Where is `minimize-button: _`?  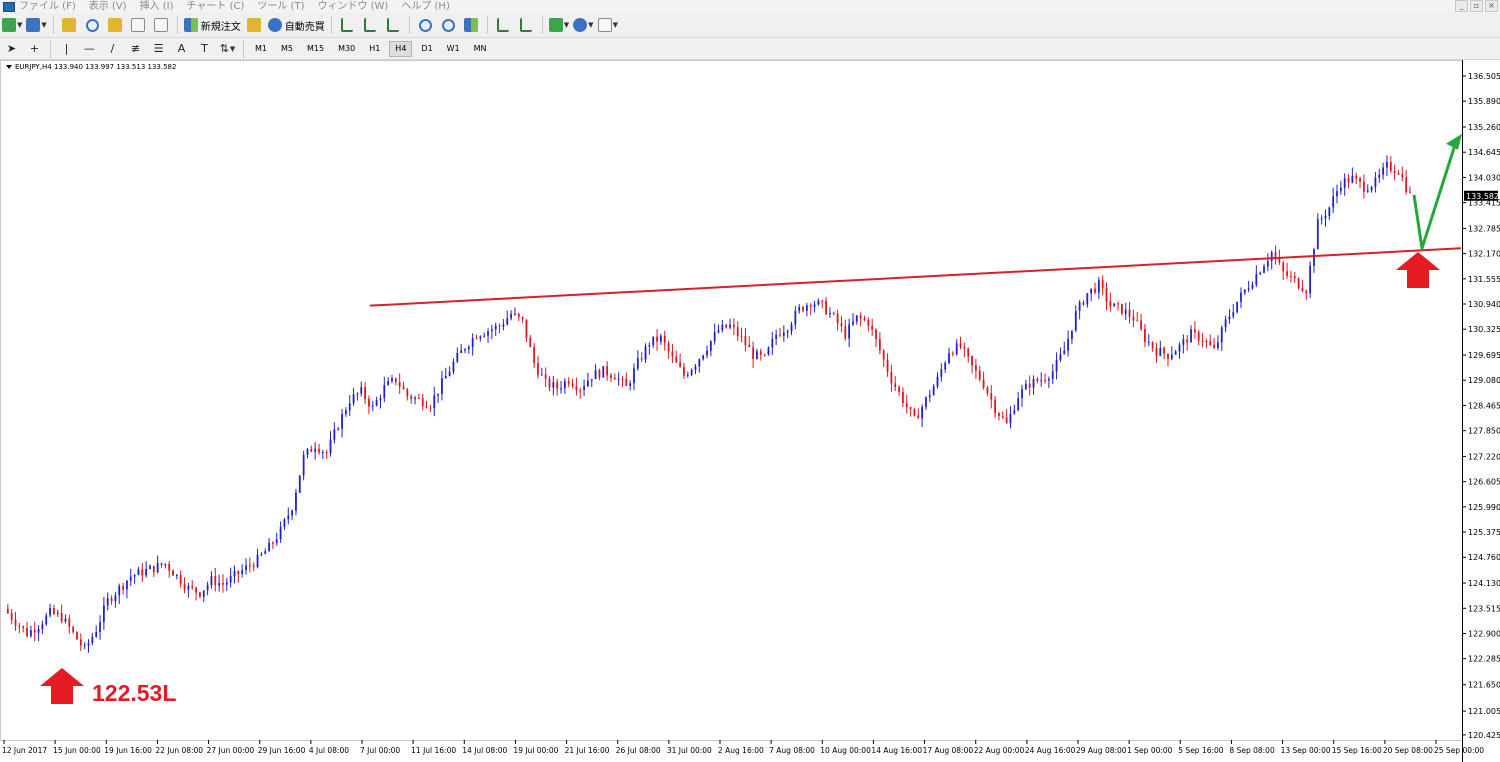 minimize-button: _ is located at coordinates (1461, 6).